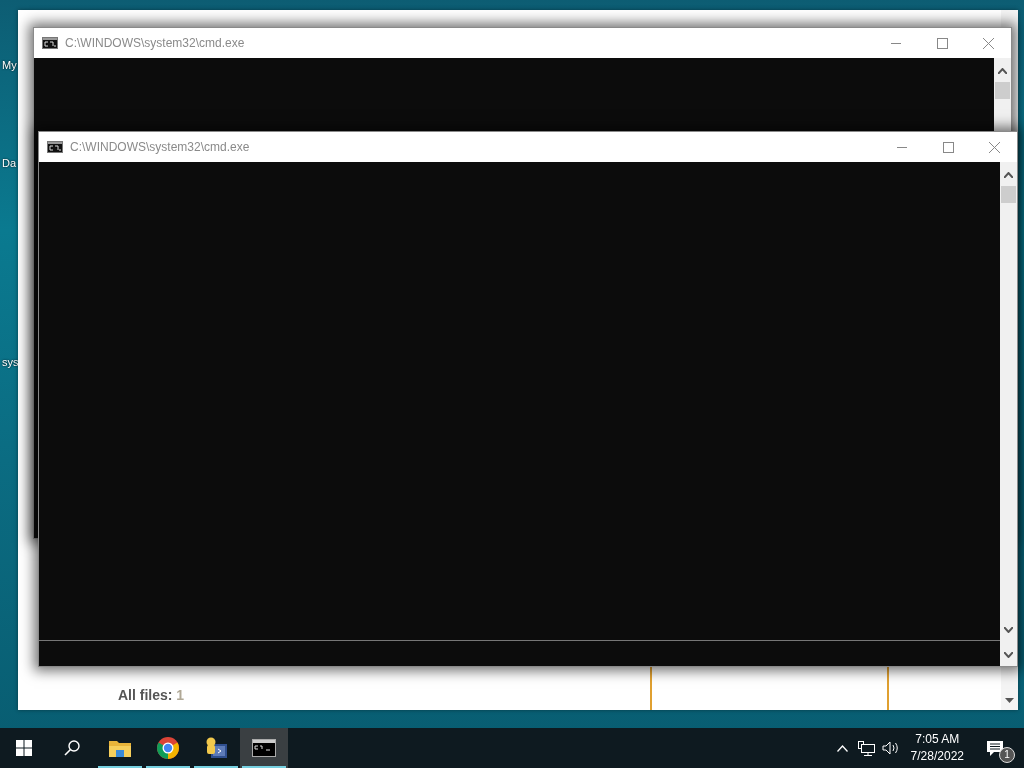  I want to click on start-icon, so click(24, 748).